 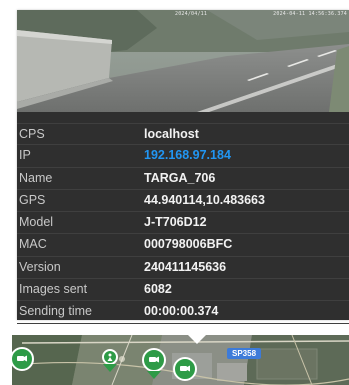 I want to click on map-marker-triangle, so click(x=110, y=357).